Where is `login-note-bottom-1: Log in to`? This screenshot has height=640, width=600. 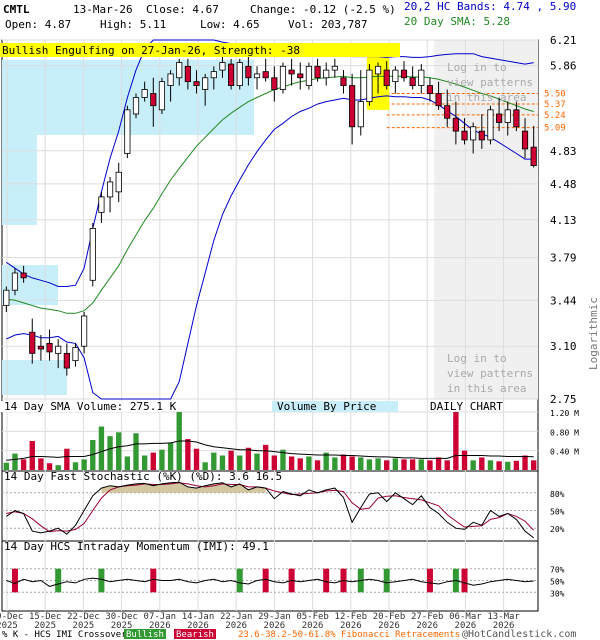 login-note-bottom-1: Log in to is located at coordinates (477, 358).